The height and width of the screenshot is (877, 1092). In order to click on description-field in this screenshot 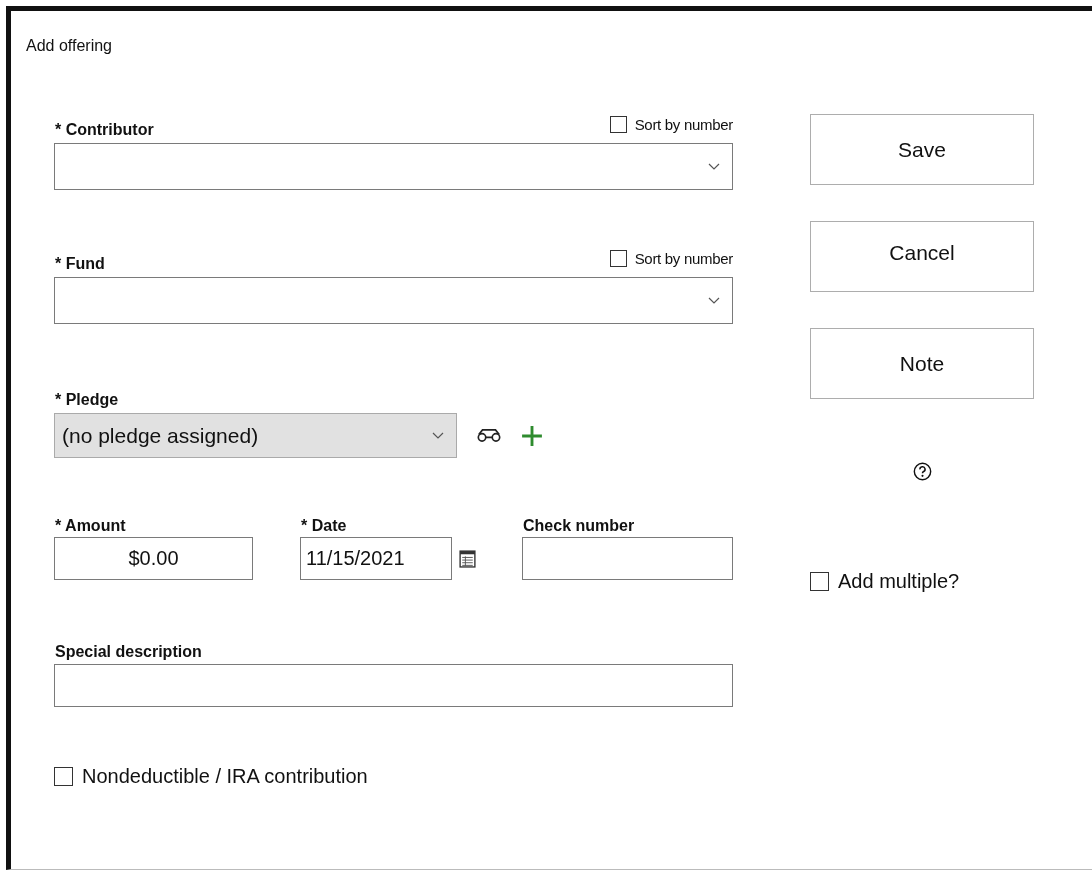, I will do `click(393, 685)`.